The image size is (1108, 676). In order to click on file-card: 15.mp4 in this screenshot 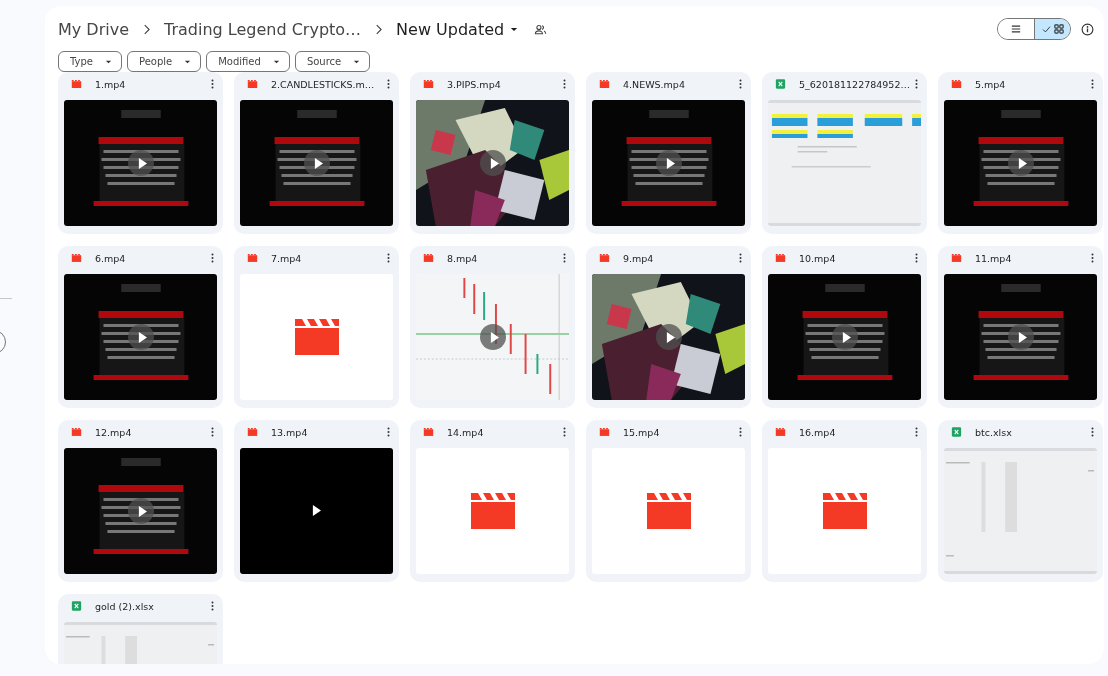, I will do `click(668, 501)`.